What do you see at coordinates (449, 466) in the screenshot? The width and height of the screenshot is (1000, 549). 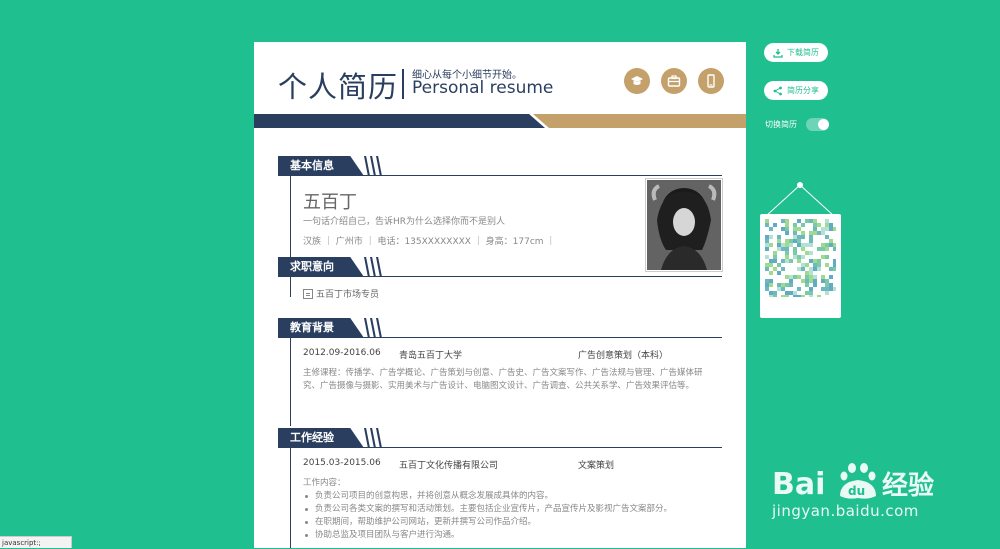 I see `work-company: 五百丁文化传播有限公司` at bounding box center [449, 466].